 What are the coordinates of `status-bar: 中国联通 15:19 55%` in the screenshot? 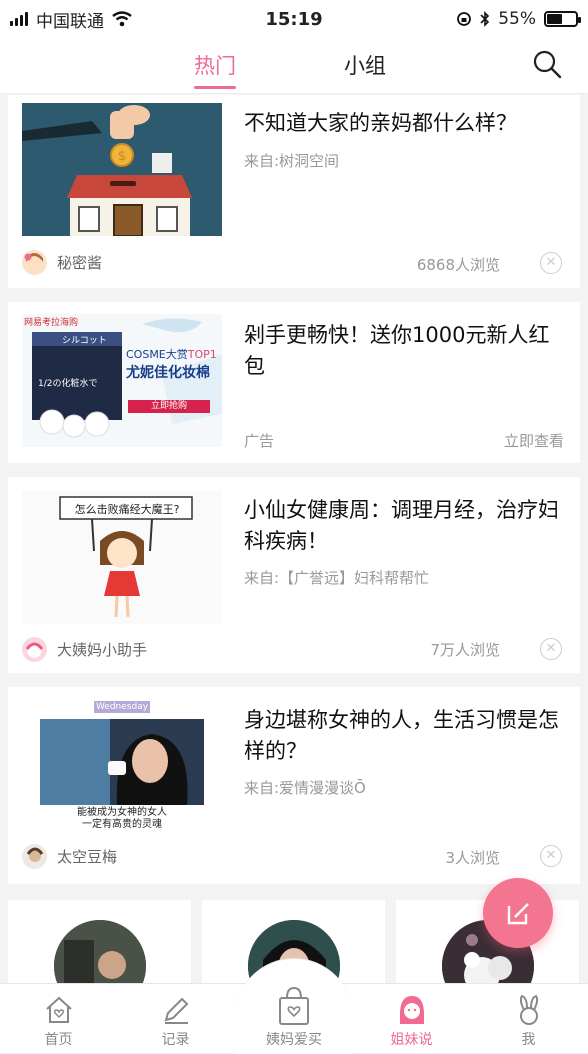 It's located at (294, 19).